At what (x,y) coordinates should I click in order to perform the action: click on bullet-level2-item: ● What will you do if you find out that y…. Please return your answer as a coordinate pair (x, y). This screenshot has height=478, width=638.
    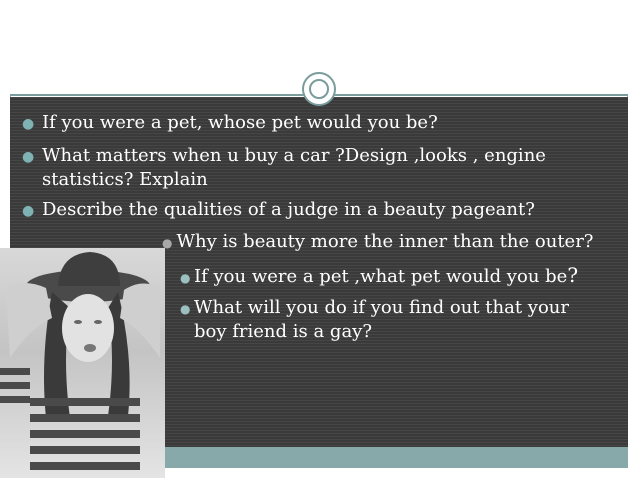
    Looking at the image, I should click on (374, 307).